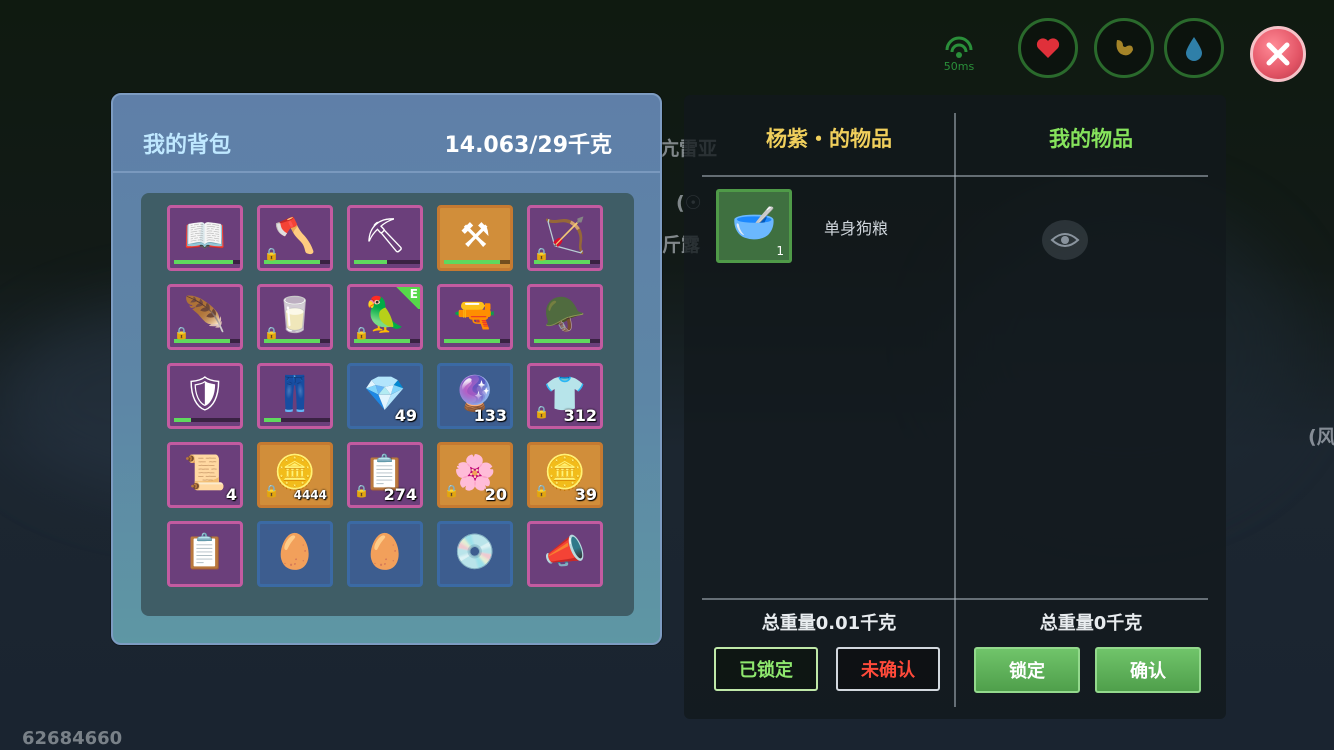 Image resolution: width=1334 pixels, height=750 pixels. I want to click on their-unconfirmed-status: 未确认, so click(888, 669).